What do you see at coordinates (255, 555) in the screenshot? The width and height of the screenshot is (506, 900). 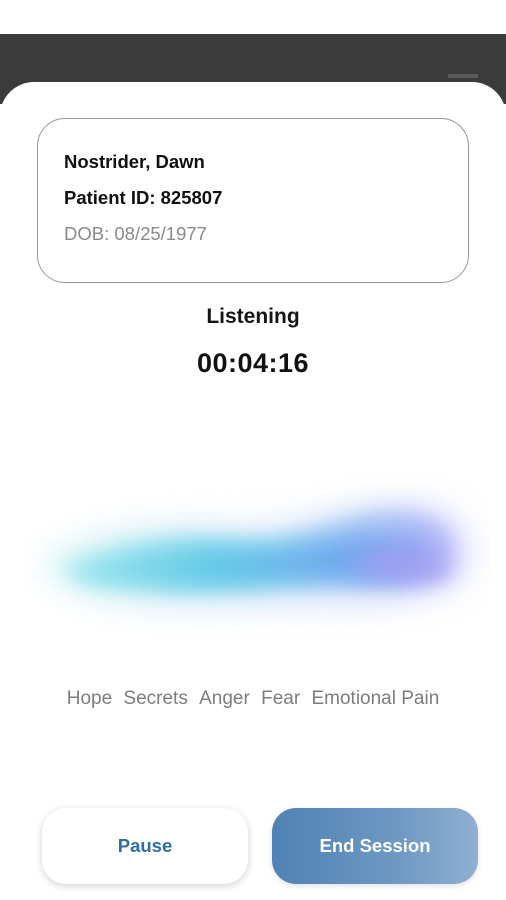 I see `audio-wave-visualizer` at bounding box center [255, 555].